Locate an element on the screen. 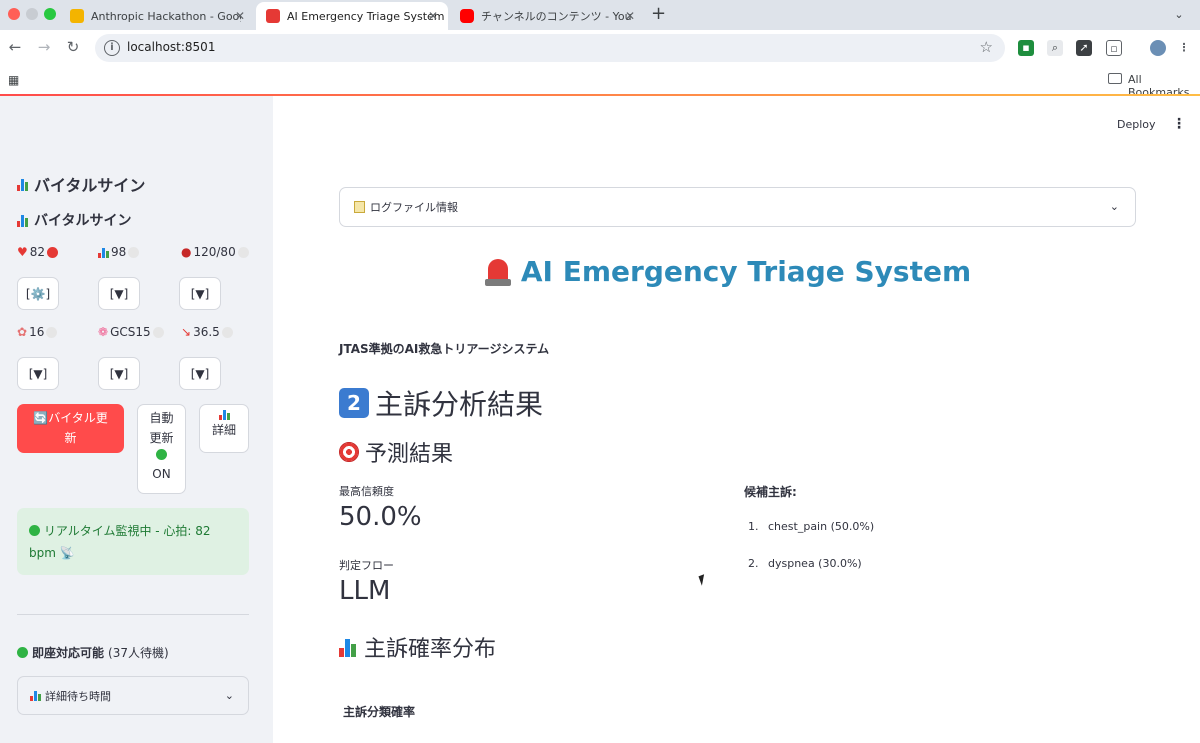  detail-button-text: 詳細 is located at coordinates (223, 430).